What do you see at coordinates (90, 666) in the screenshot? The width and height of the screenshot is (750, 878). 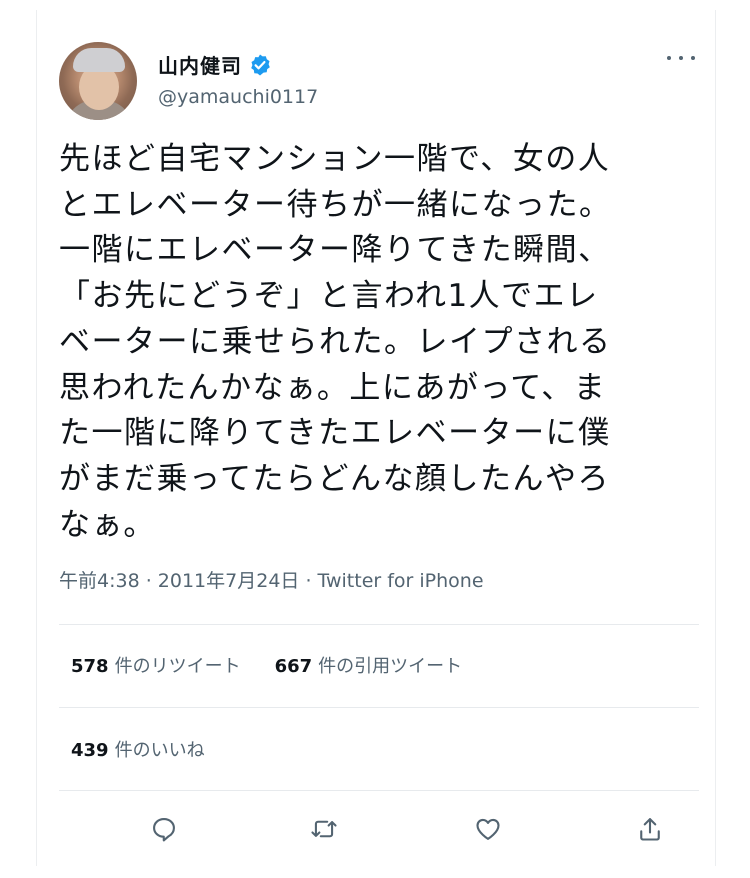 I see `retweets-count: 578` at bounding box center [90, 666].